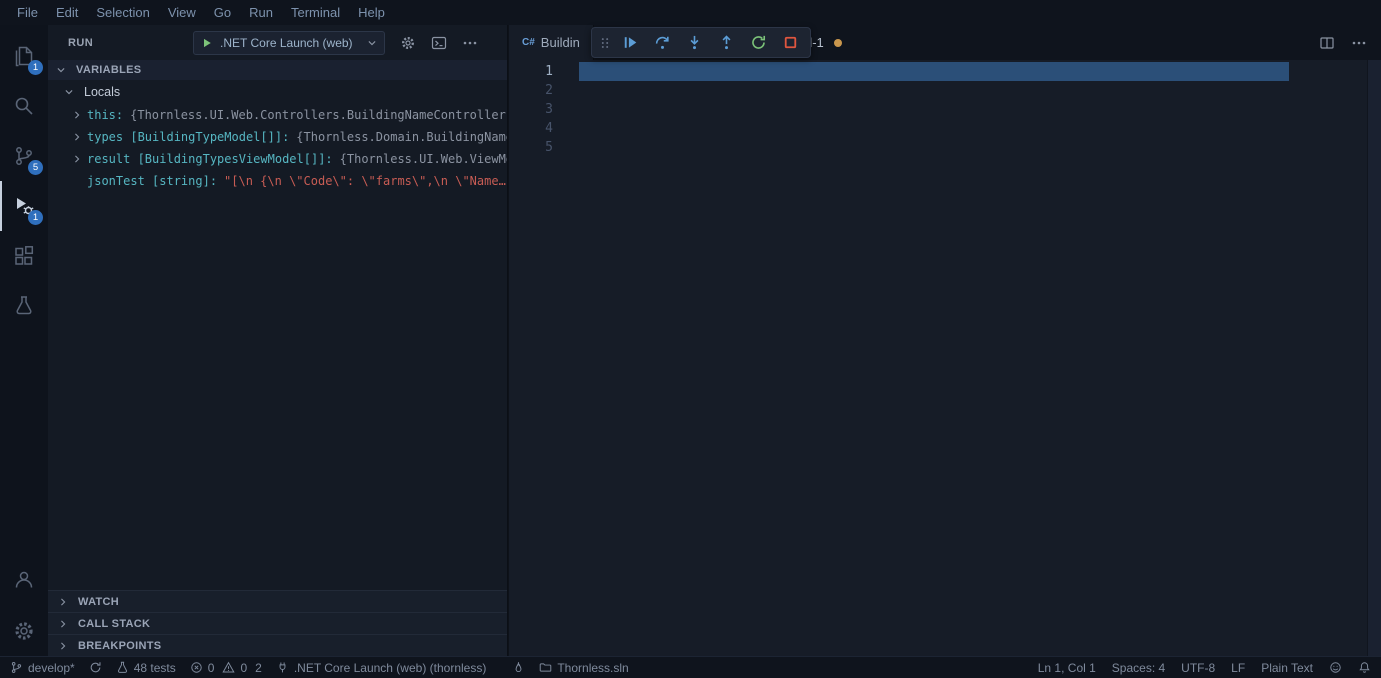  I want to click on feedback-status, so click(1335, 667).